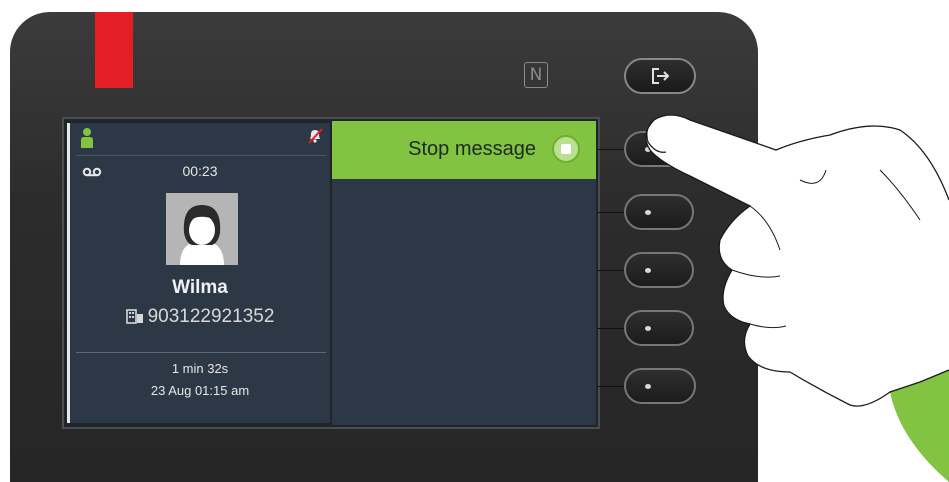  I want to click on stop-message-label: Stop message, so click(472, 149).